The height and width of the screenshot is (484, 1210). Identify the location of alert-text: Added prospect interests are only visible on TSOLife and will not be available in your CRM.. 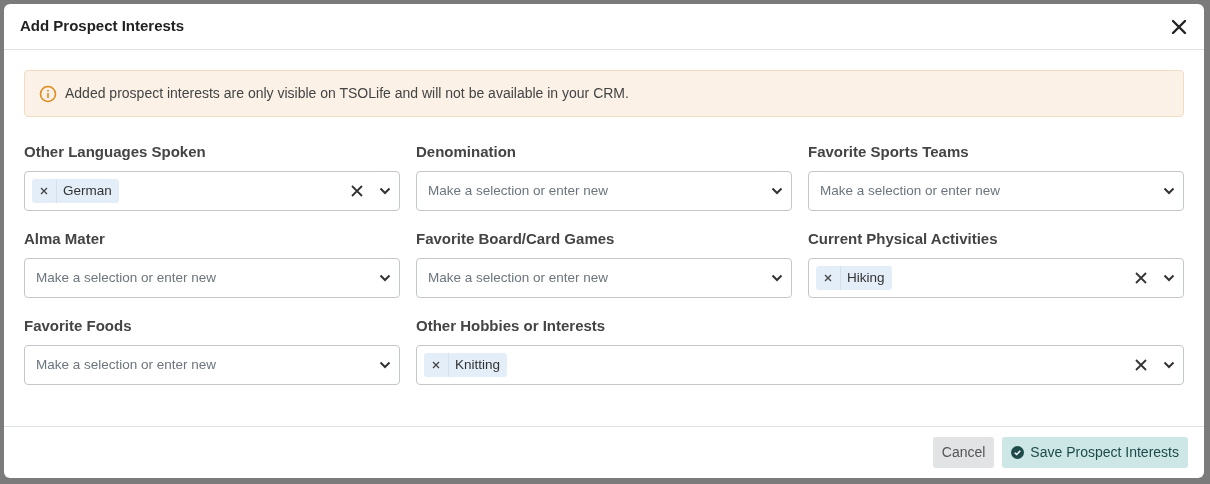
(347, 93).